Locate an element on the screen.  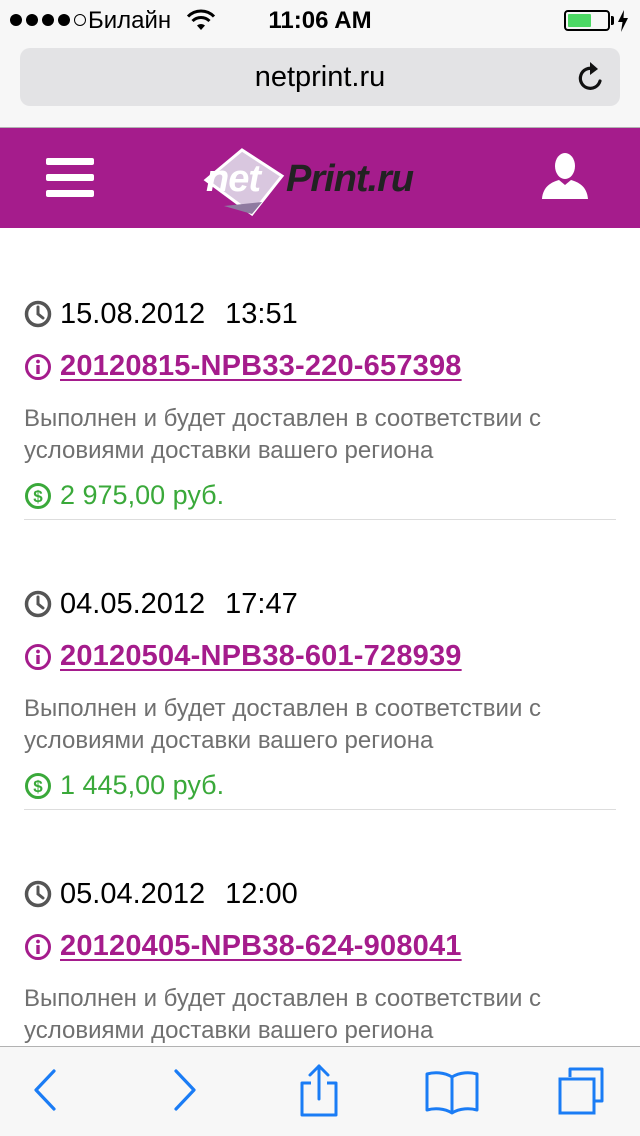
order-number-row: 20120504-NPB38-601-728939 is located at coordinates (243, 656).